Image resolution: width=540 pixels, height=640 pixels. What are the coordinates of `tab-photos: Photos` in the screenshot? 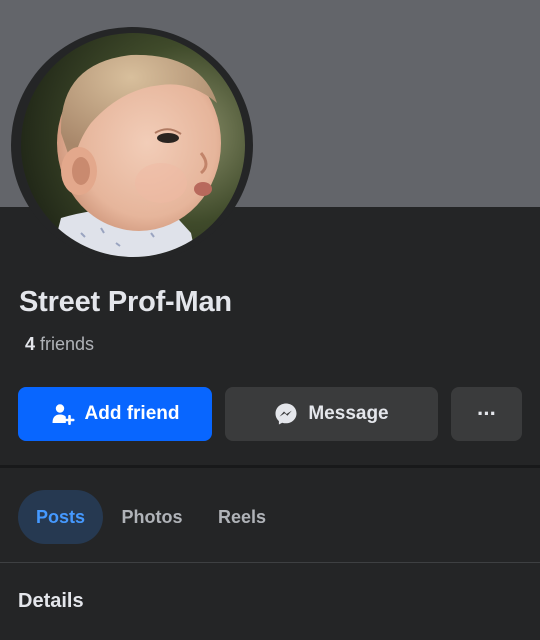 It's located at (152, 517).